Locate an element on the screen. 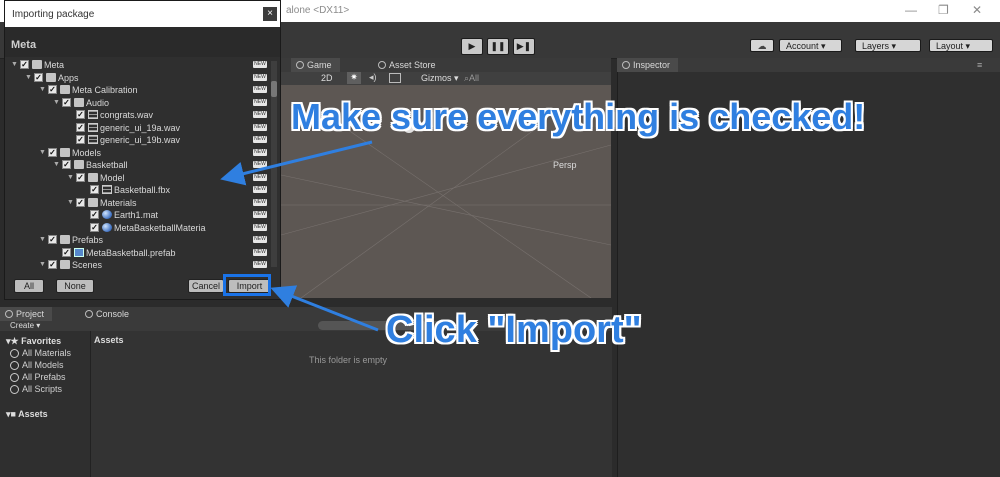  arrow-to-import is located at coordinates (324, 308).